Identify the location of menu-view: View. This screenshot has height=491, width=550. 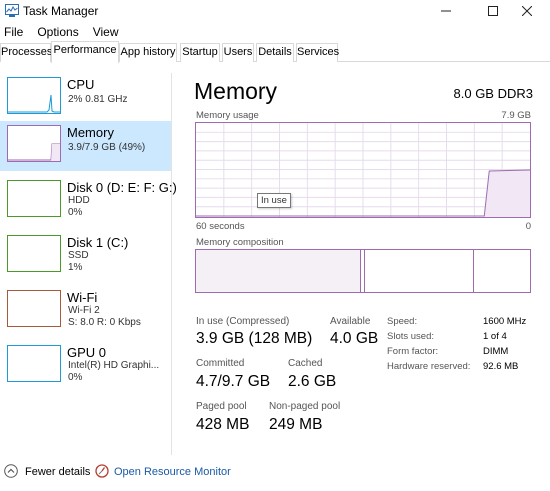
(106, 32).